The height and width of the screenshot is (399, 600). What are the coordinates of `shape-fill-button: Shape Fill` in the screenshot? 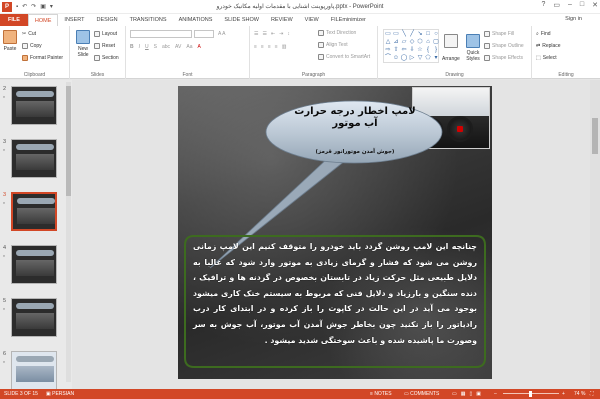 It's located at (499, 34).